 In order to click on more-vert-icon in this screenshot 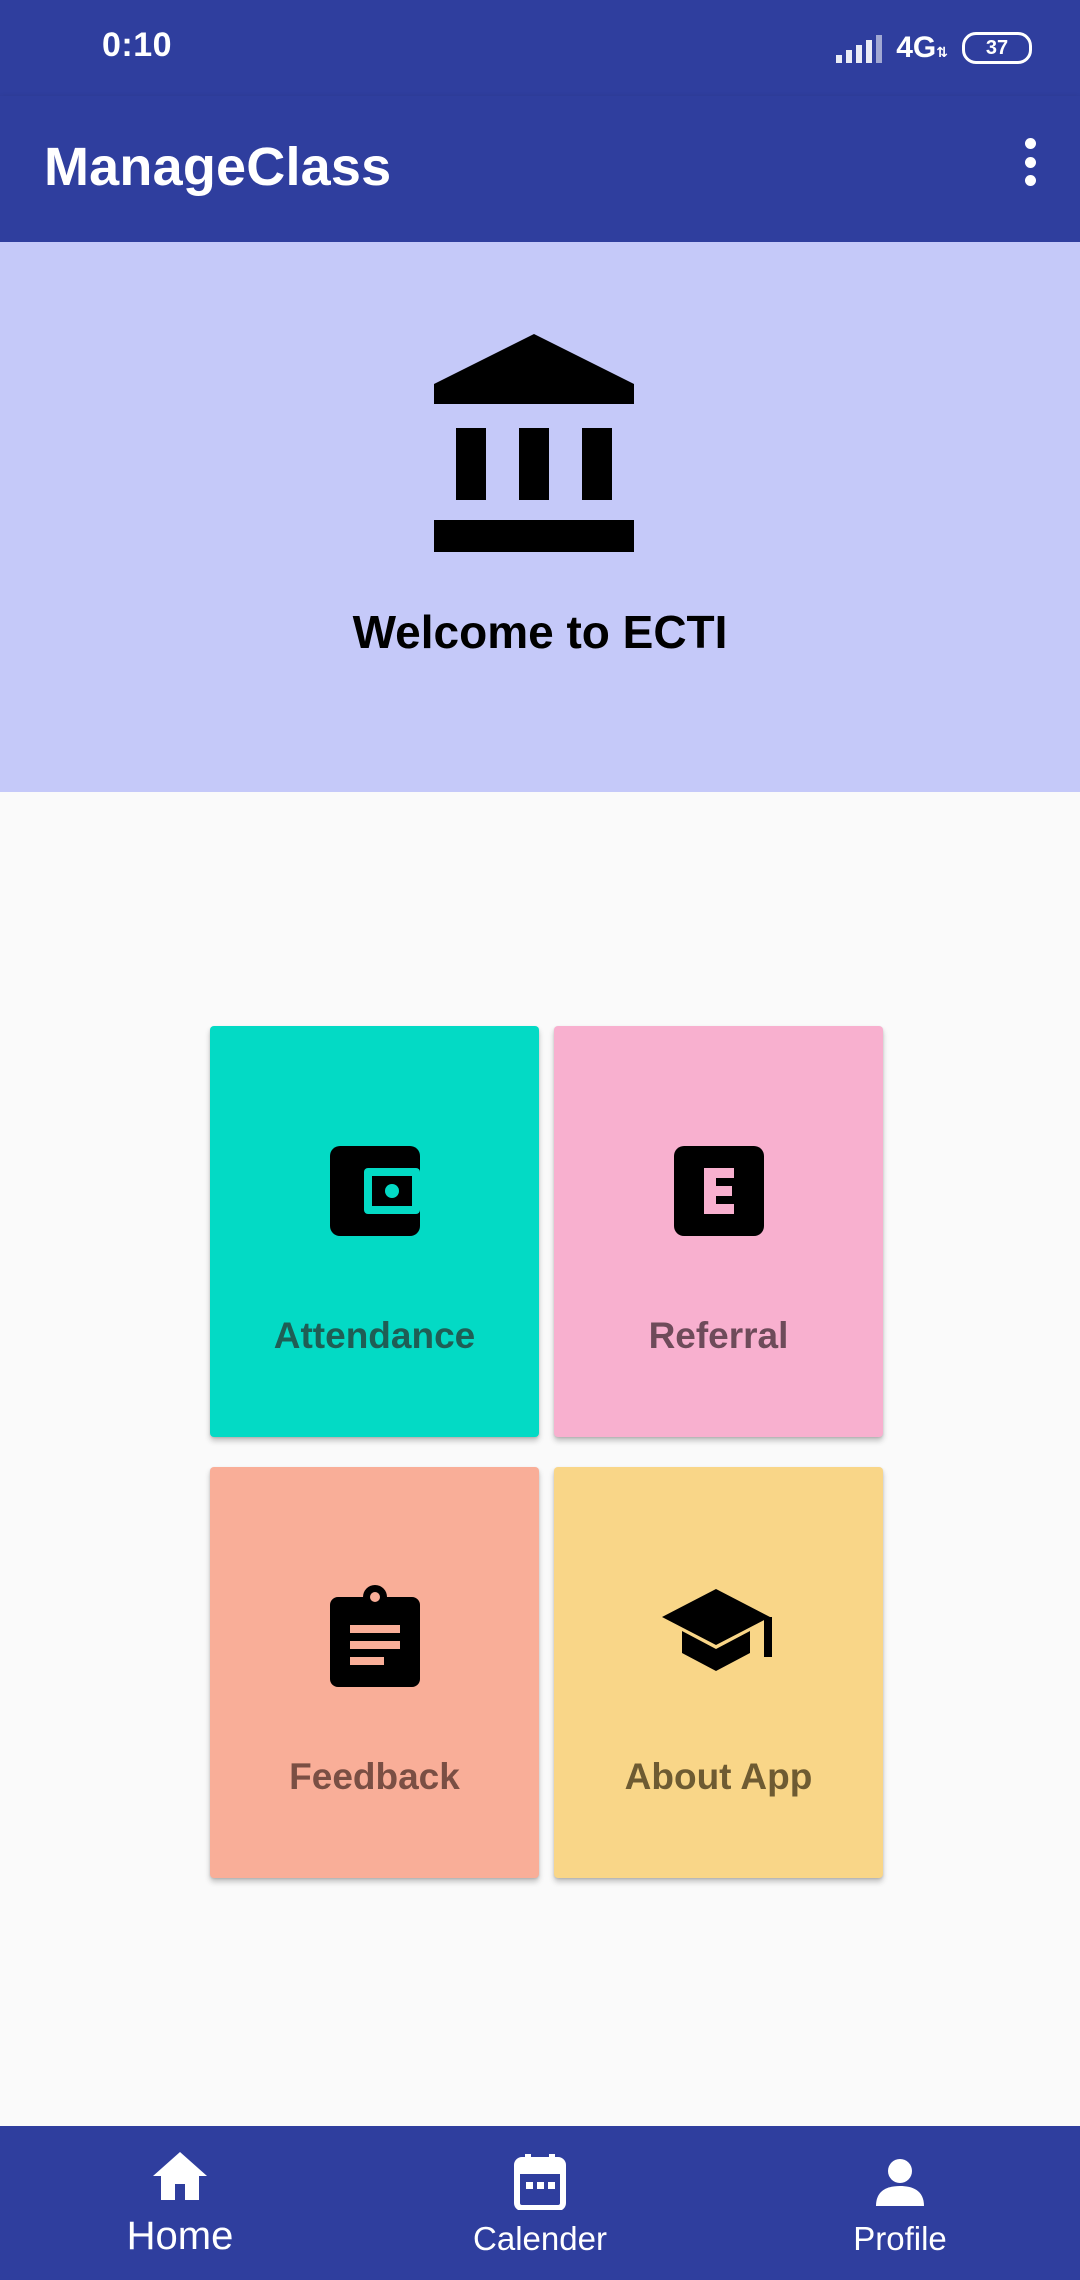, I will do `click(1030, 162)`.